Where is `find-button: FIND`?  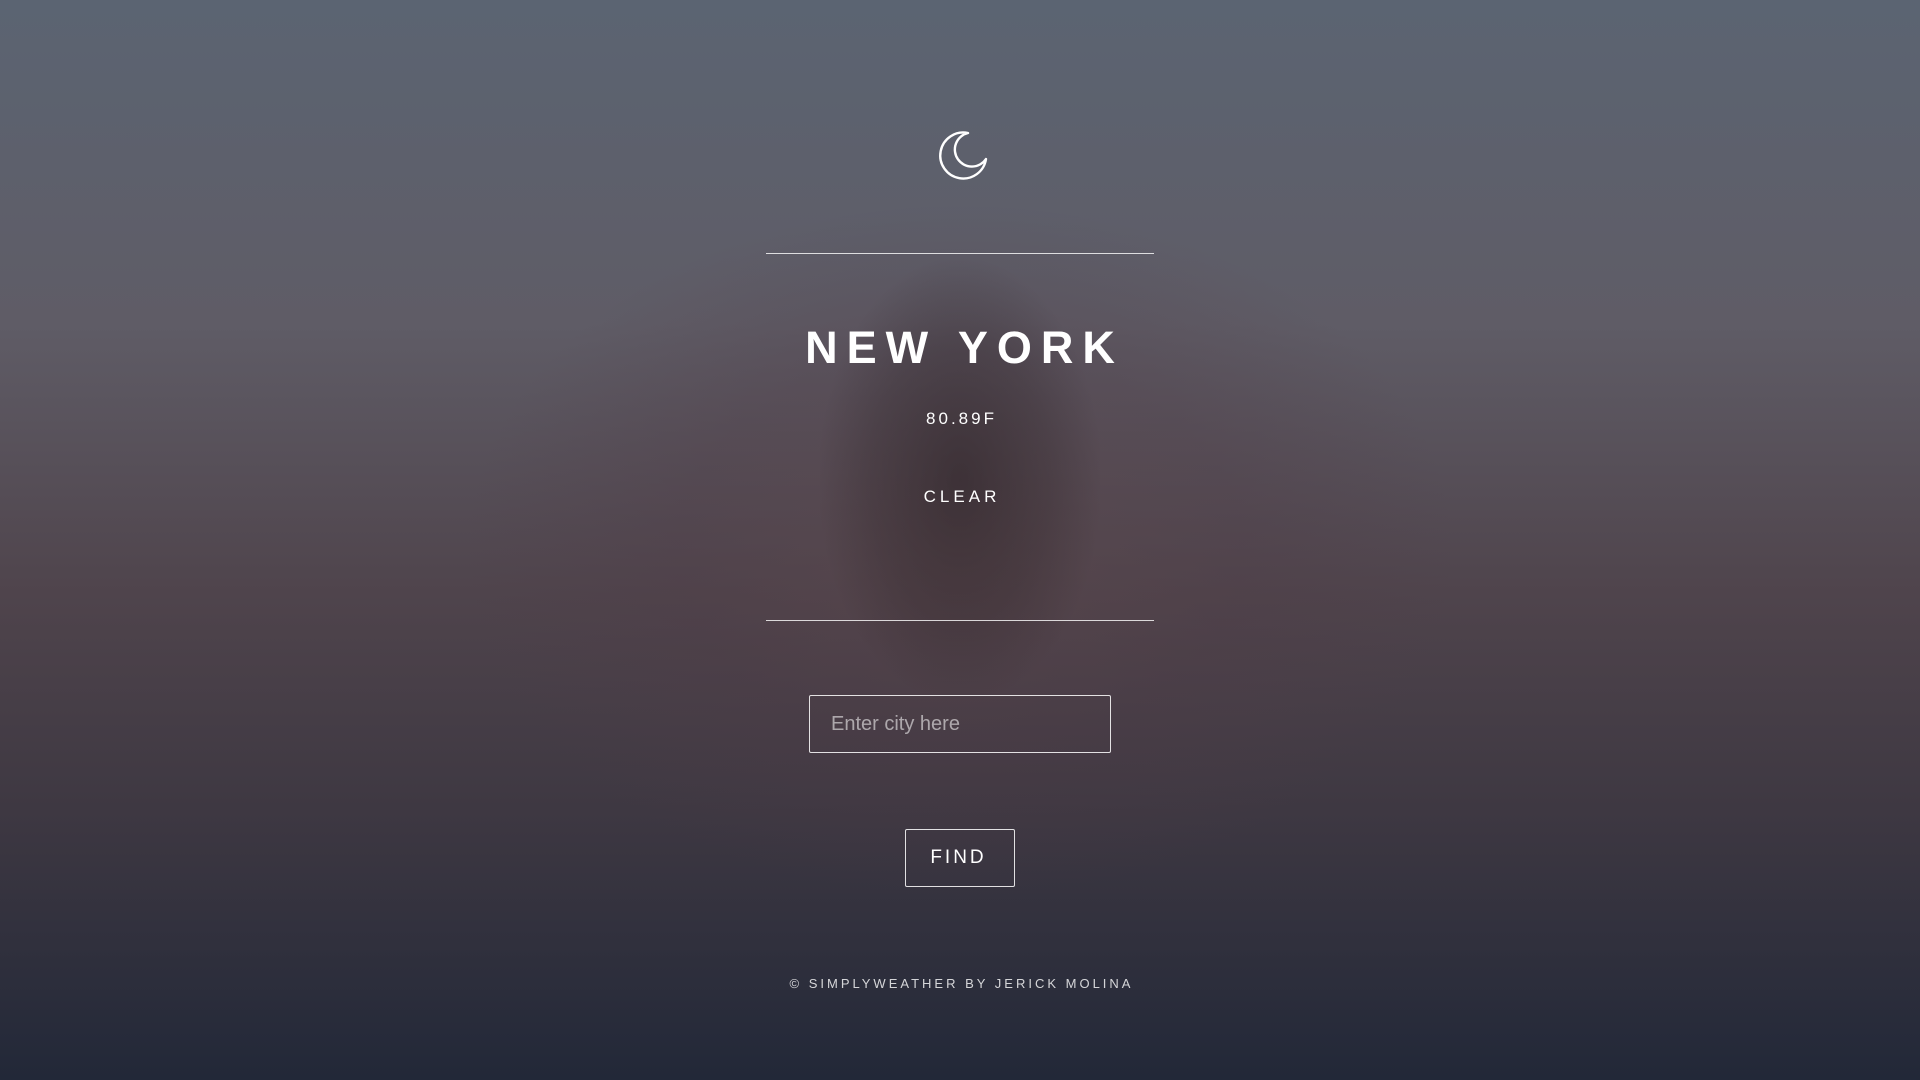
find-button: FIND is located at coordinates (960, 858).